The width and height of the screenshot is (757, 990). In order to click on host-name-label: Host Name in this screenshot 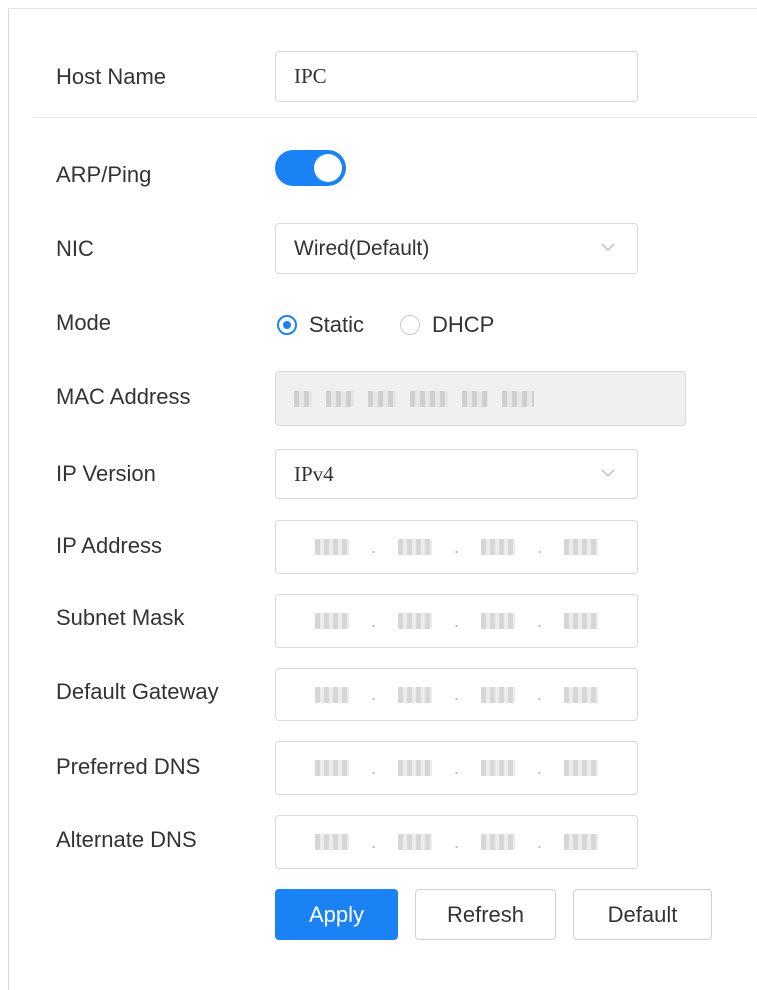, I will do `click(111, 76)`.